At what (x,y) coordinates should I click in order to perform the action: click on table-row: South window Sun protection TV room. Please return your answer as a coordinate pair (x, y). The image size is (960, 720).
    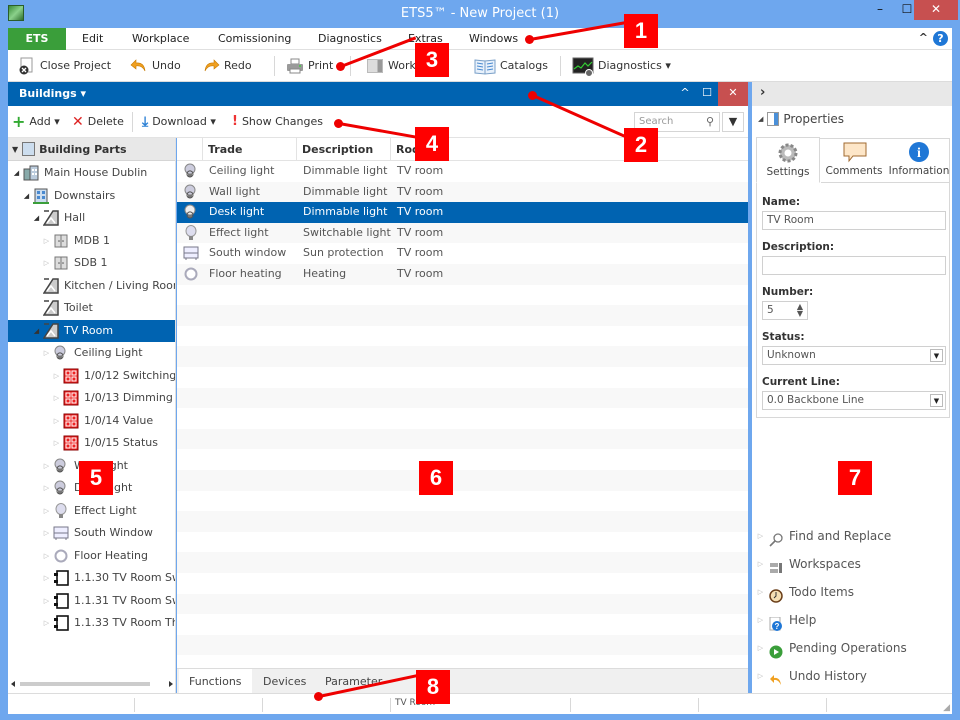
    Looking at the image, I should click on (462, 253).